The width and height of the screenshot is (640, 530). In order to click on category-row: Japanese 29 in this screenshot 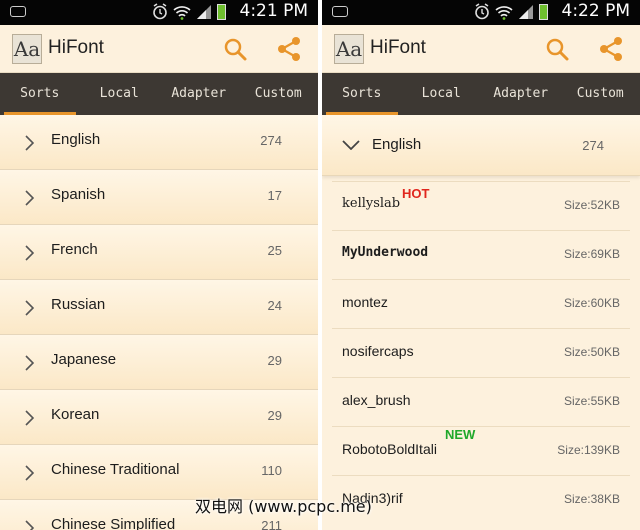, I will do `click(159, 362)`.